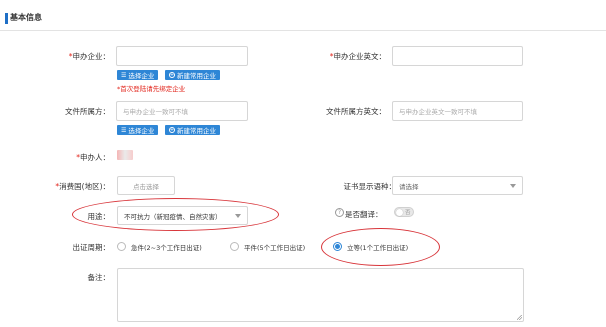 Image resolution: width=606 pixels, height=327 pixels. Describe the element at coordinates (91, 247) in the screenshot. I see `issue-period-label: 出证周期：` at that location.